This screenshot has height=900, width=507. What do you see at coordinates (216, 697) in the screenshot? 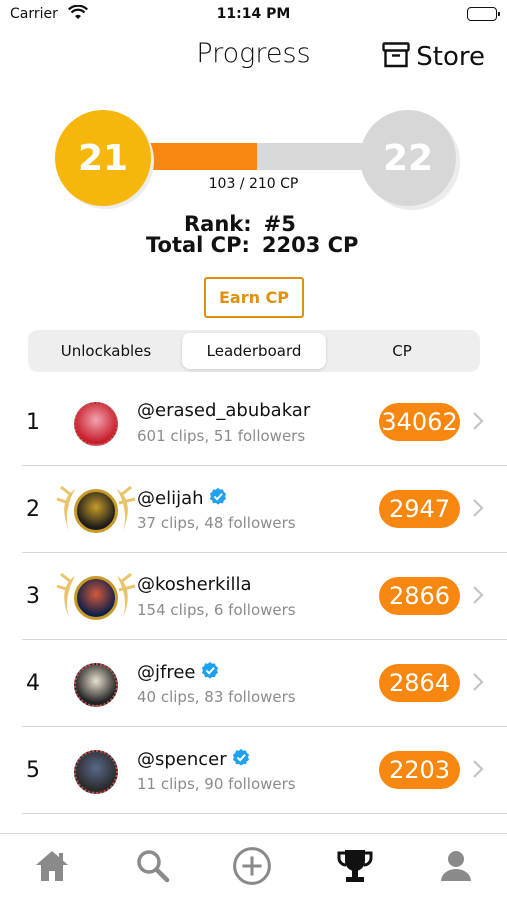
I see `user-stats: 40 clips, 83 followers` at bounding box center [216, 697].